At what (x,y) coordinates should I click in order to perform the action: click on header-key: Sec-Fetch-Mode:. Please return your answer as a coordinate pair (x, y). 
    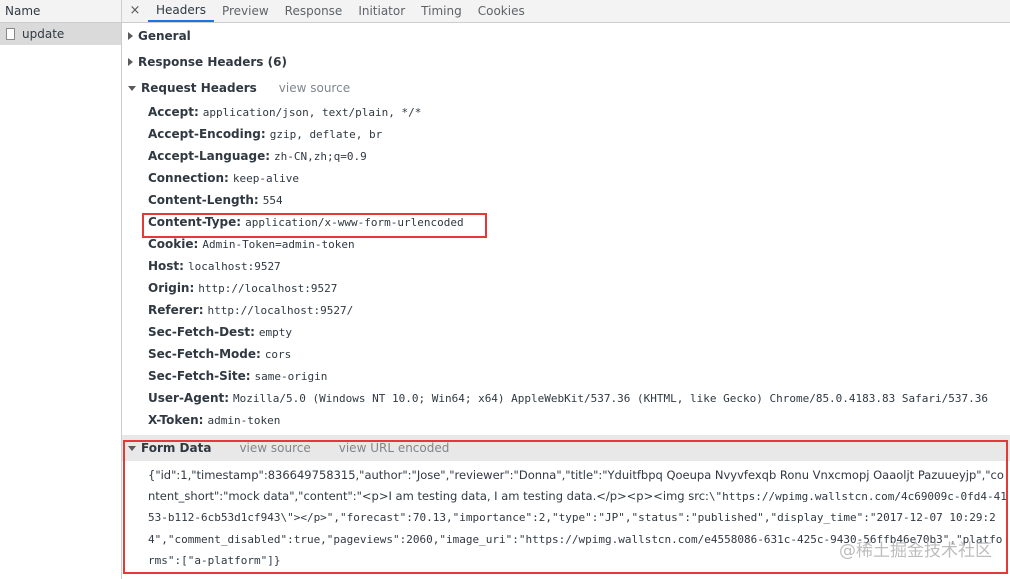
    Looking at the image, I should click on (204, 354).